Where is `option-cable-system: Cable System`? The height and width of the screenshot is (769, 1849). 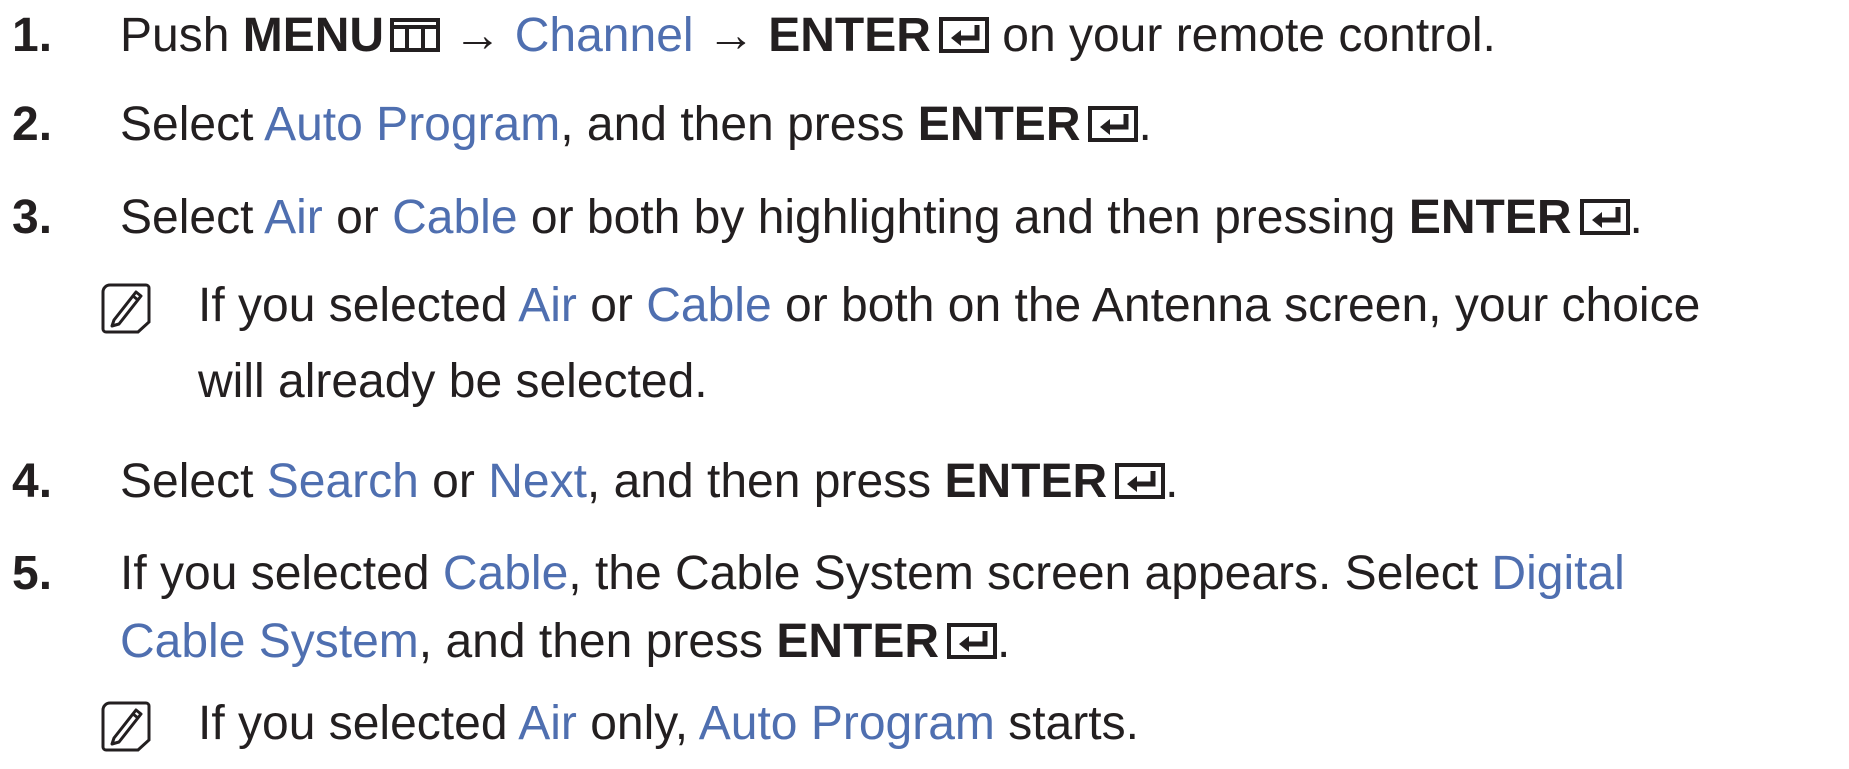
option-cable-system: Cable System is located at coordinates (269, 641).